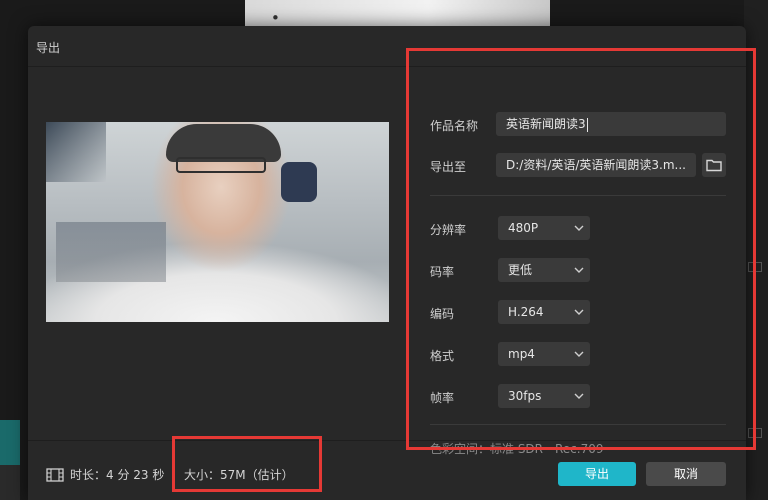 Image resolution: width=768 pixels, height=500 pixels. I want to click on codec-label: 编码, so click(442, 314).